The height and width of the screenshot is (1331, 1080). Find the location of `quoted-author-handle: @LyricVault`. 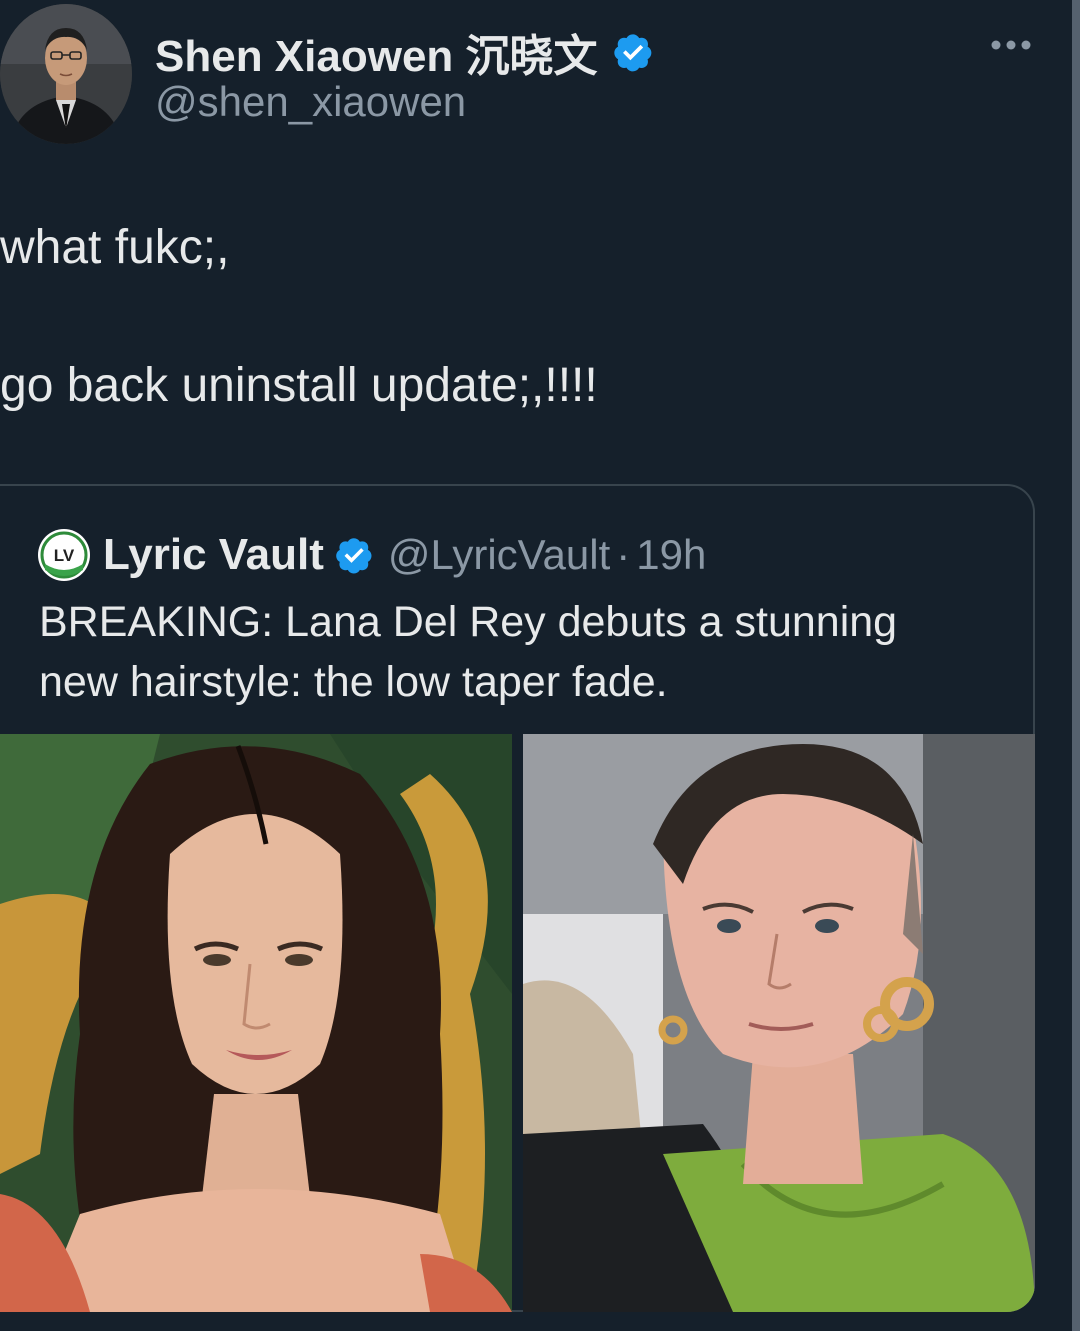

quoted-author-handle: @LyricVault is located at coordinates (499, 555).